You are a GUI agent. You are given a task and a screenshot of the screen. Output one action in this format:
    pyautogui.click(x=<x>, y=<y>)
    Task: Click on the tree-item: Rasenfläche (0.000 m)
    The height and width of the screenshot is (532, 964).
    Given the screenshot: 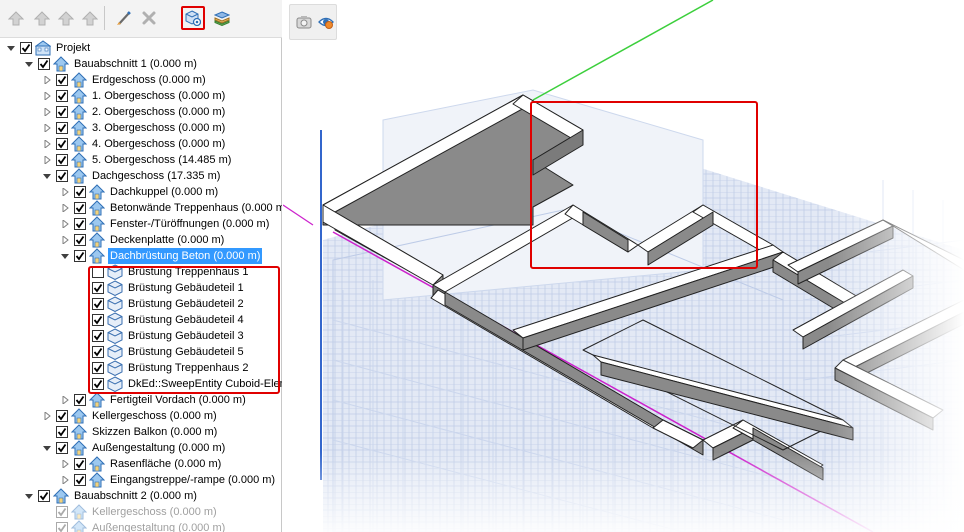 What is the action you would take?
    pyautogui.click(x=141, y=464)
    